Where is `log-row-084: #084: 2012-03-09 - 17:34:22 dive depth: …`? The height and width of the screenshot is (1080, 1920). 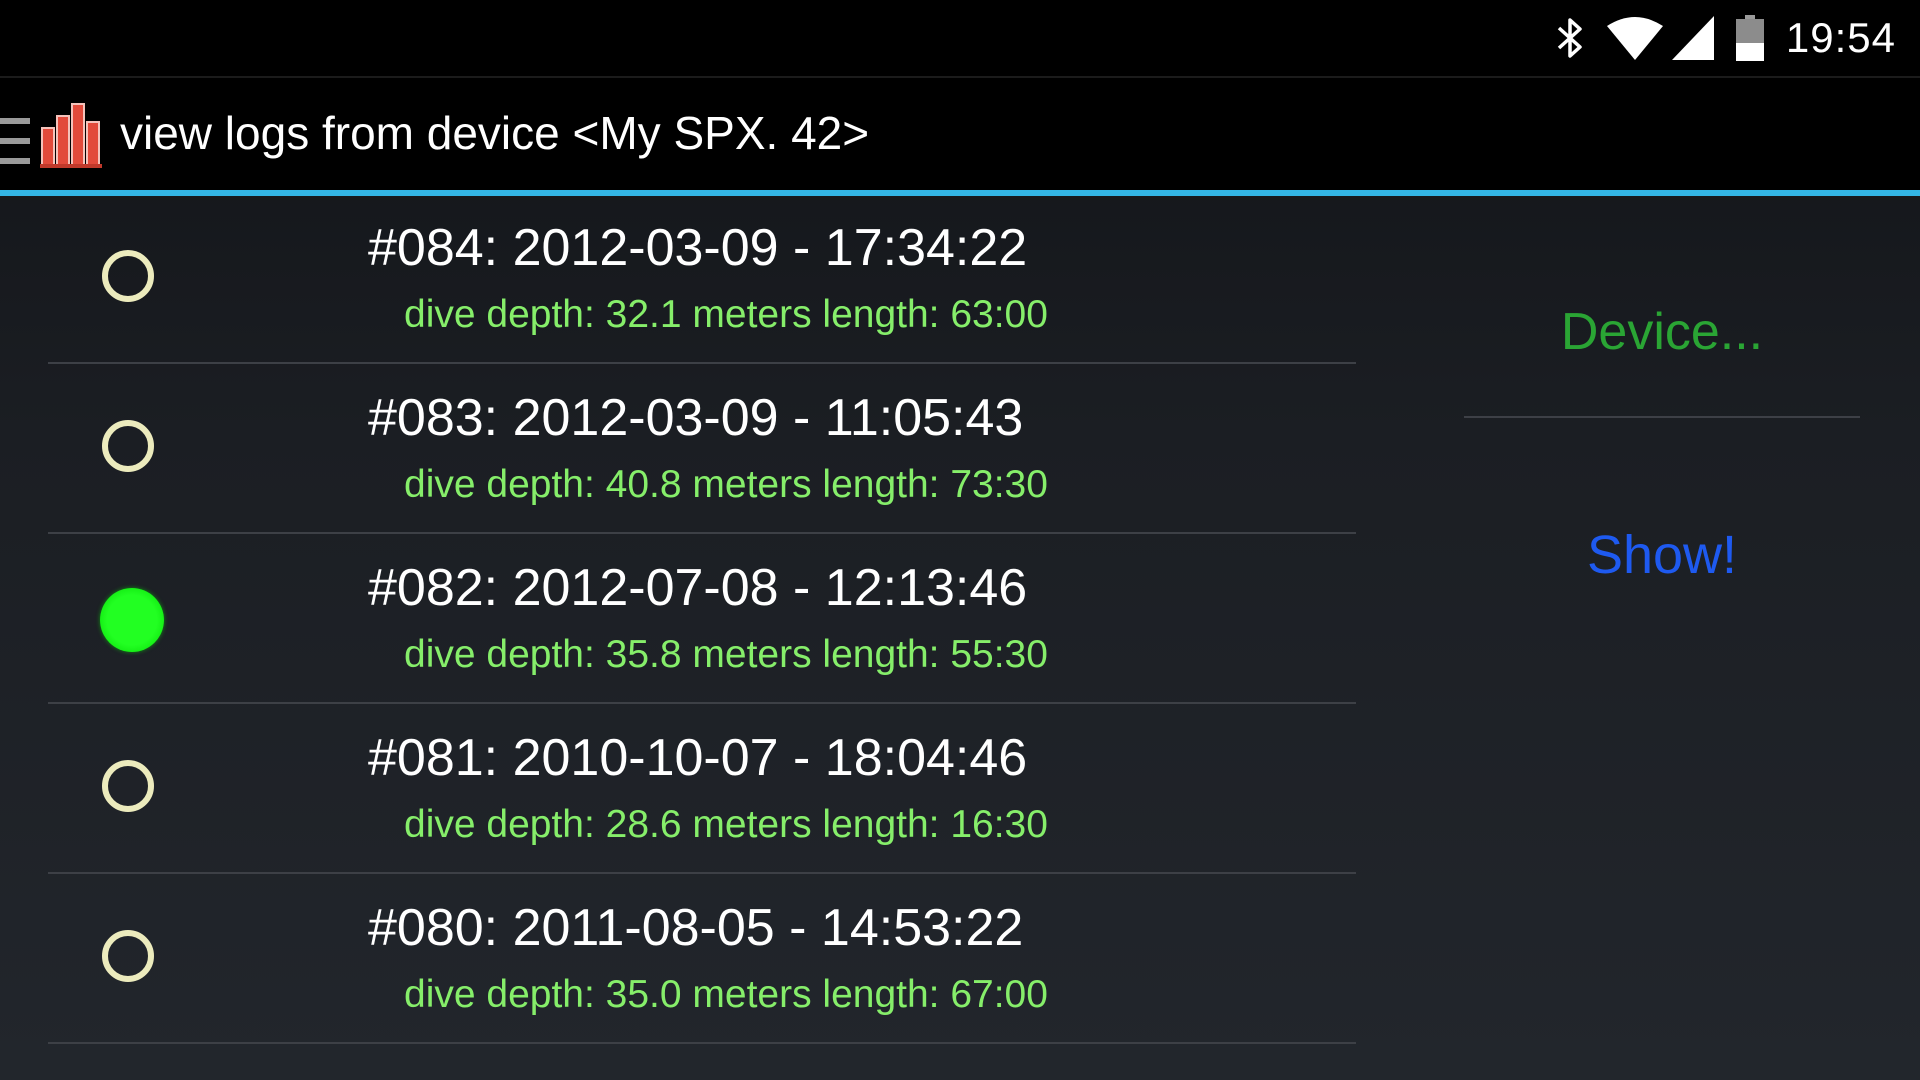 log-row-084: #084: 2012-03-09 - 17:34:22 dive depth: … is located at coordinates (702, 279).